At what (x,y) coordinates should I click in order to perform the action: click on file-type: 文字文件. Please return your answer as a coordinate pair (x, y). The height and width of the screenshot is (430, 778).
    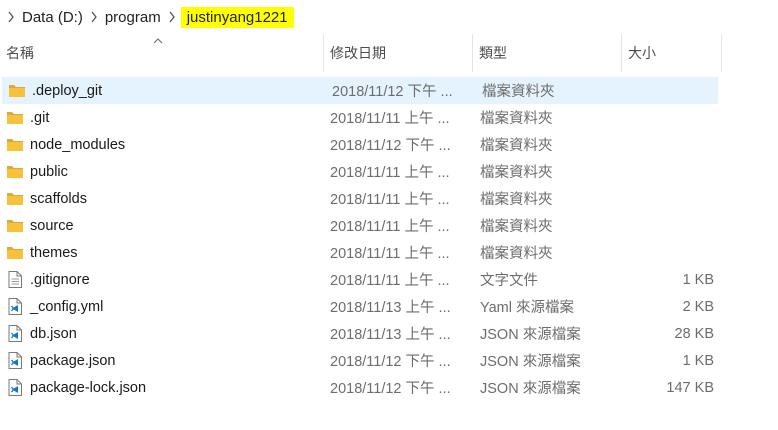
    Looking at the image, I should click on (509, 281).